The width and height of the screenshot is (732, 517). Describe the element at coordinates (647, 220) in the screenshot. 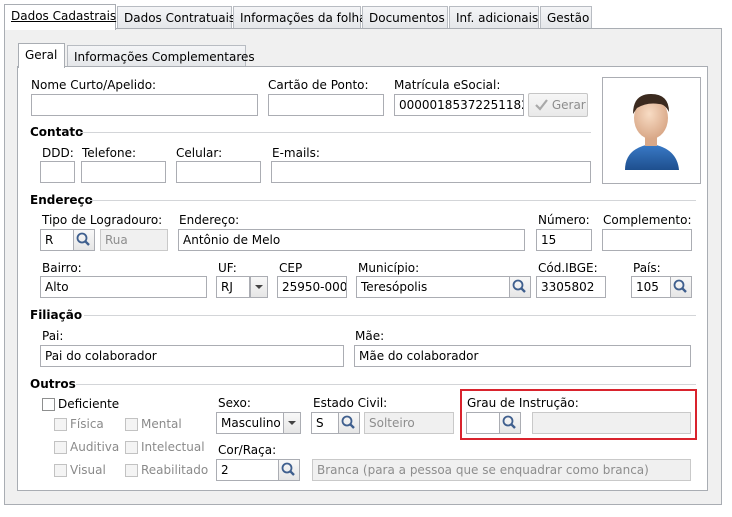

I see `complemento-label: Complemento:` at that location.